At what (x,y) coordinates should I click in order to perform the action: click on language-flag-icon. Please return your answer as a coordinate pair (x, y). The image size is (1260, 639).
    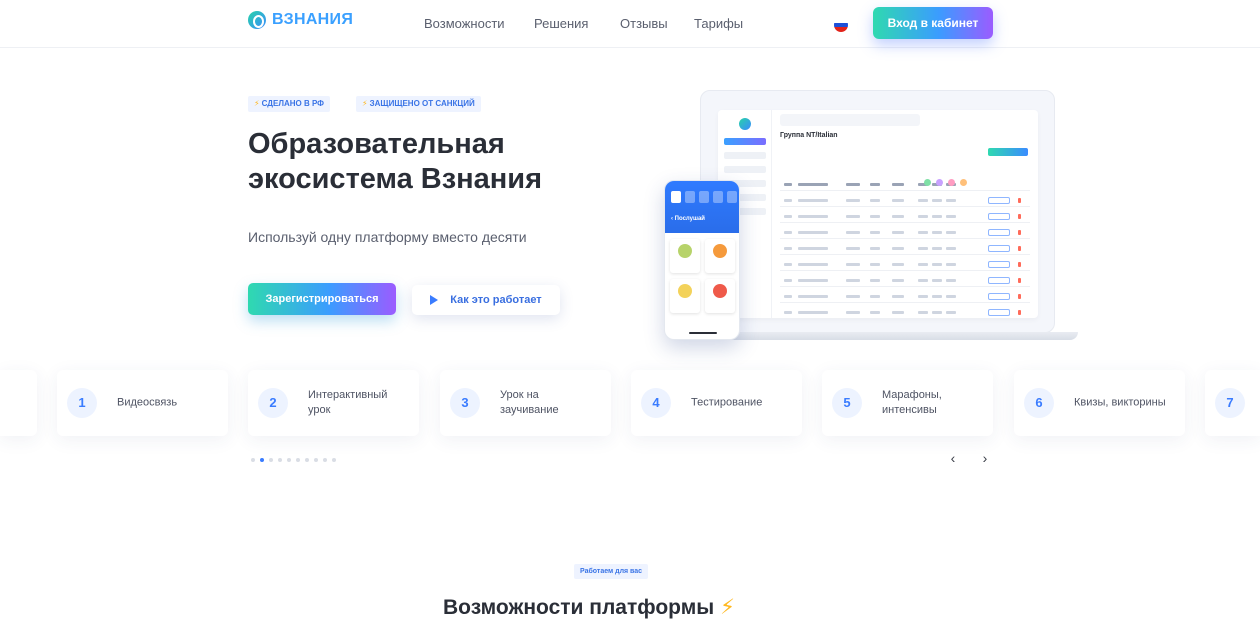
    Looking at the image, I should click on (841, 25).